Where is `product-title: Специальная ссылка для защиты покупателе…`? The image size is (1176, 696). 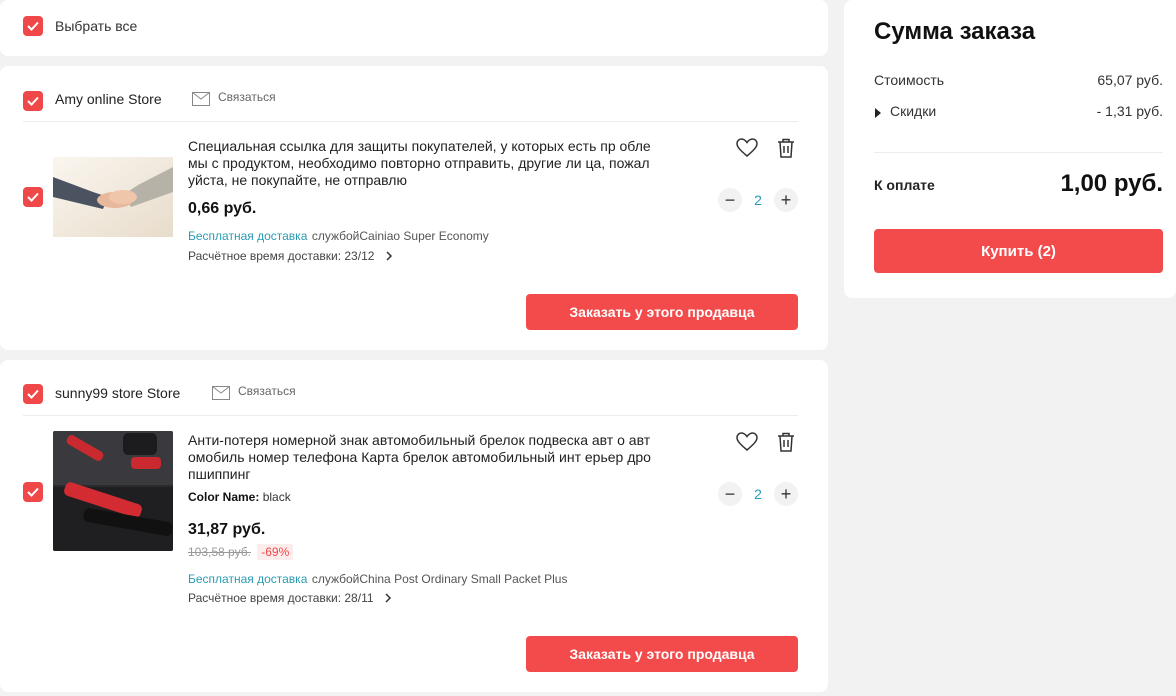
product-title: Специальная ссылка для защиты покупателе… is located at coordinates (421, 163).